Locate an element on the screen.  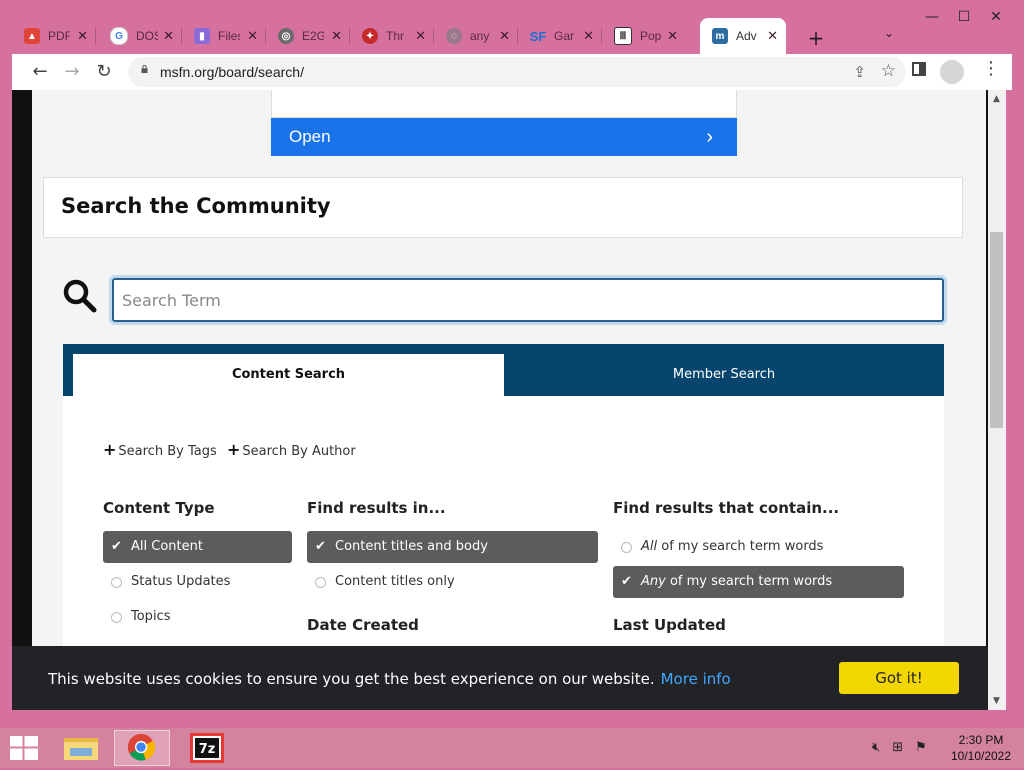
option-label: Content titles and body is located at coordinates (411, 546).